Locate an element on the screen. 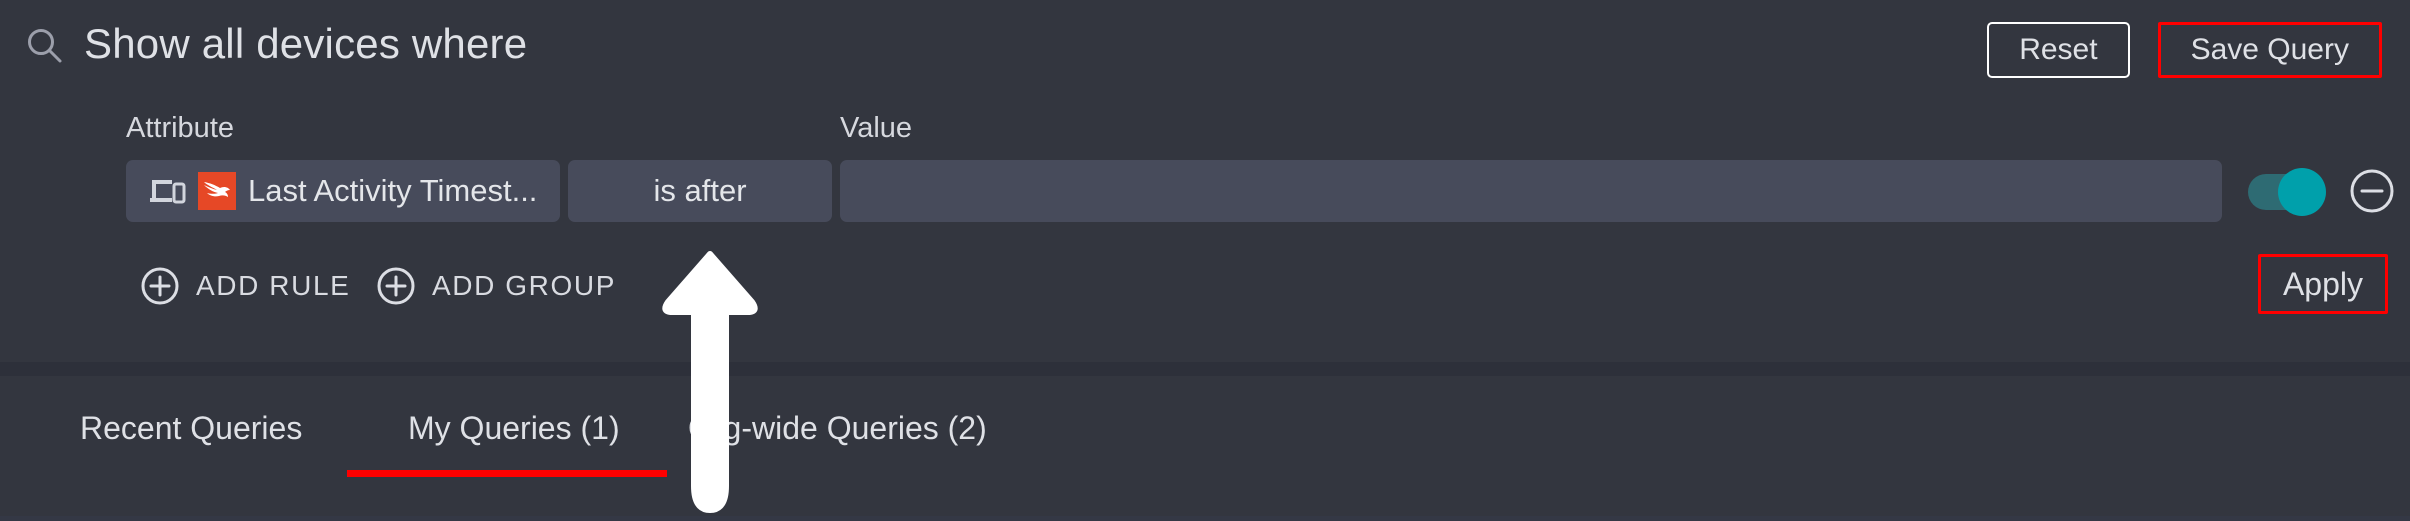  apply-button: Apply is located at coordinates (2322, 284).